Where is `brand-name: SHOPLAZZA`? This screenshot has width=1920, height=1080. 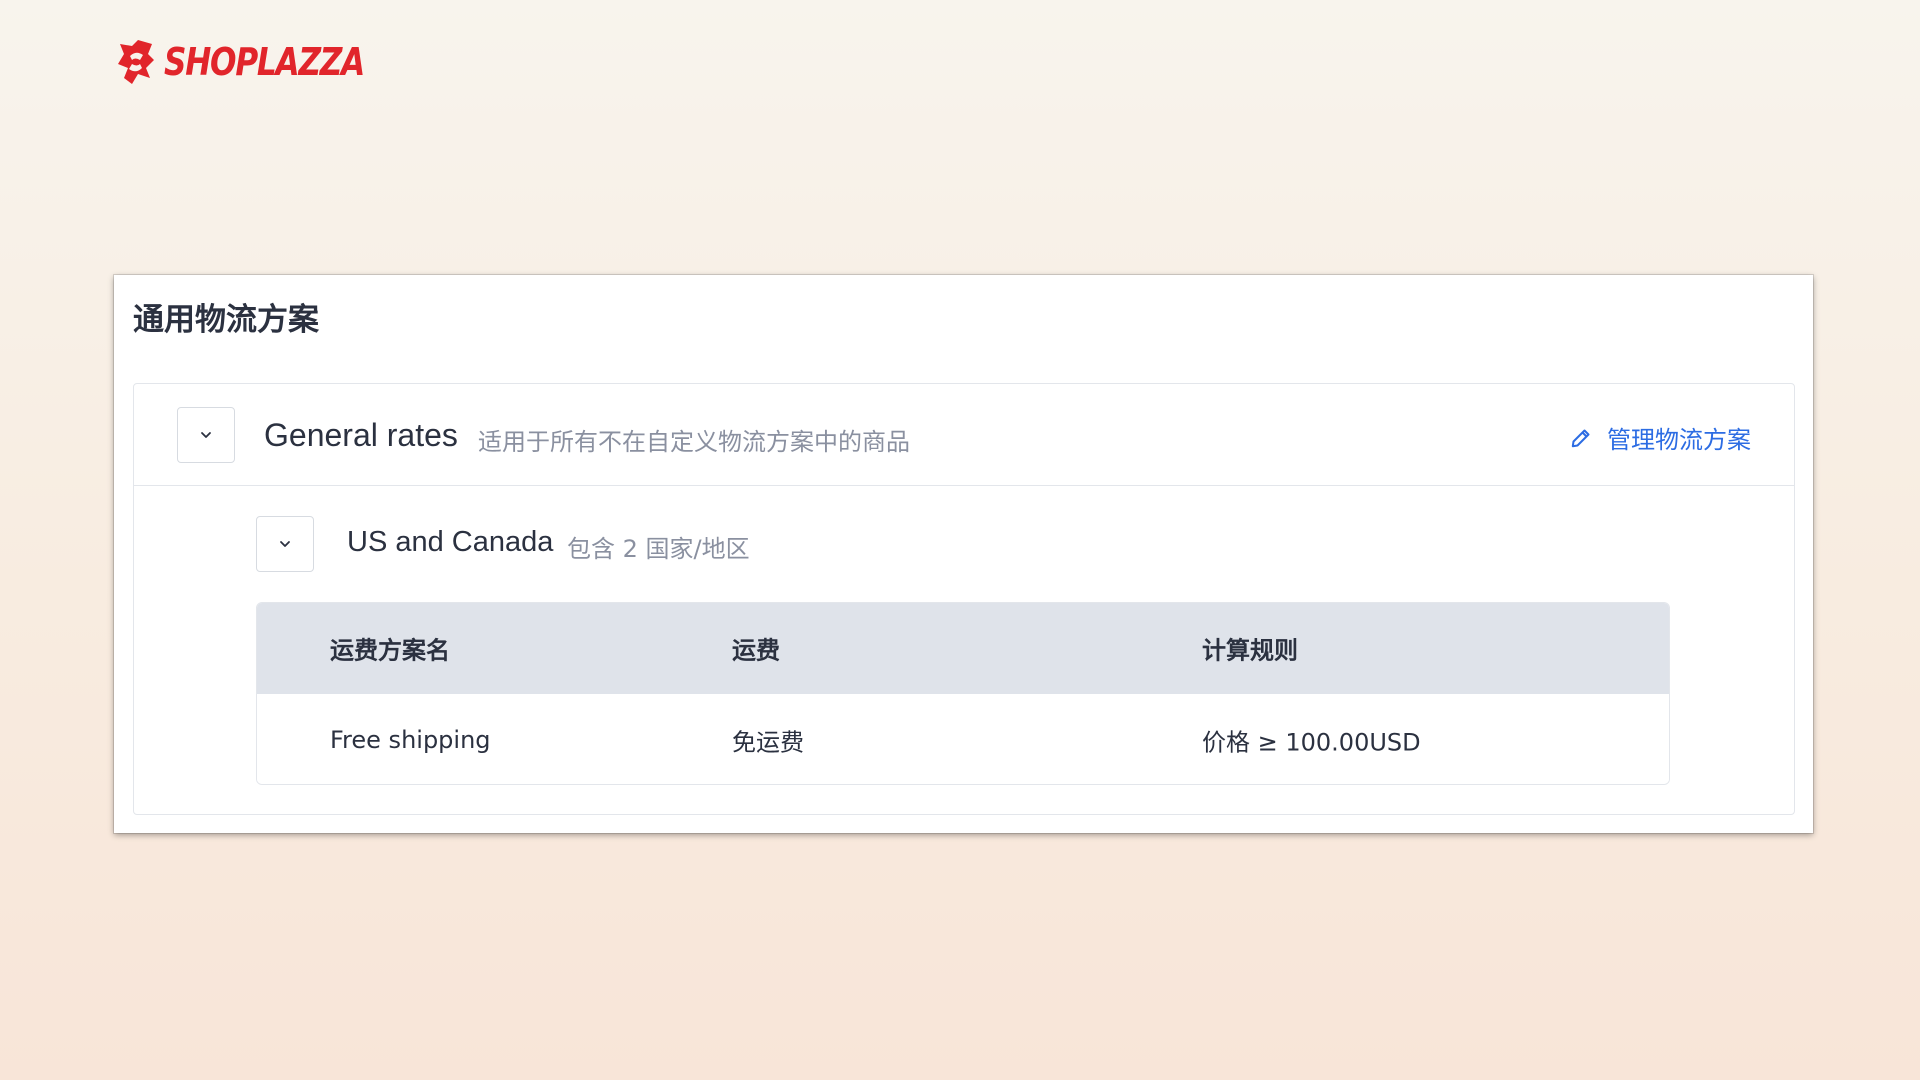
brand-name: SHOPLAZZA is located at coordinates (264, 62).